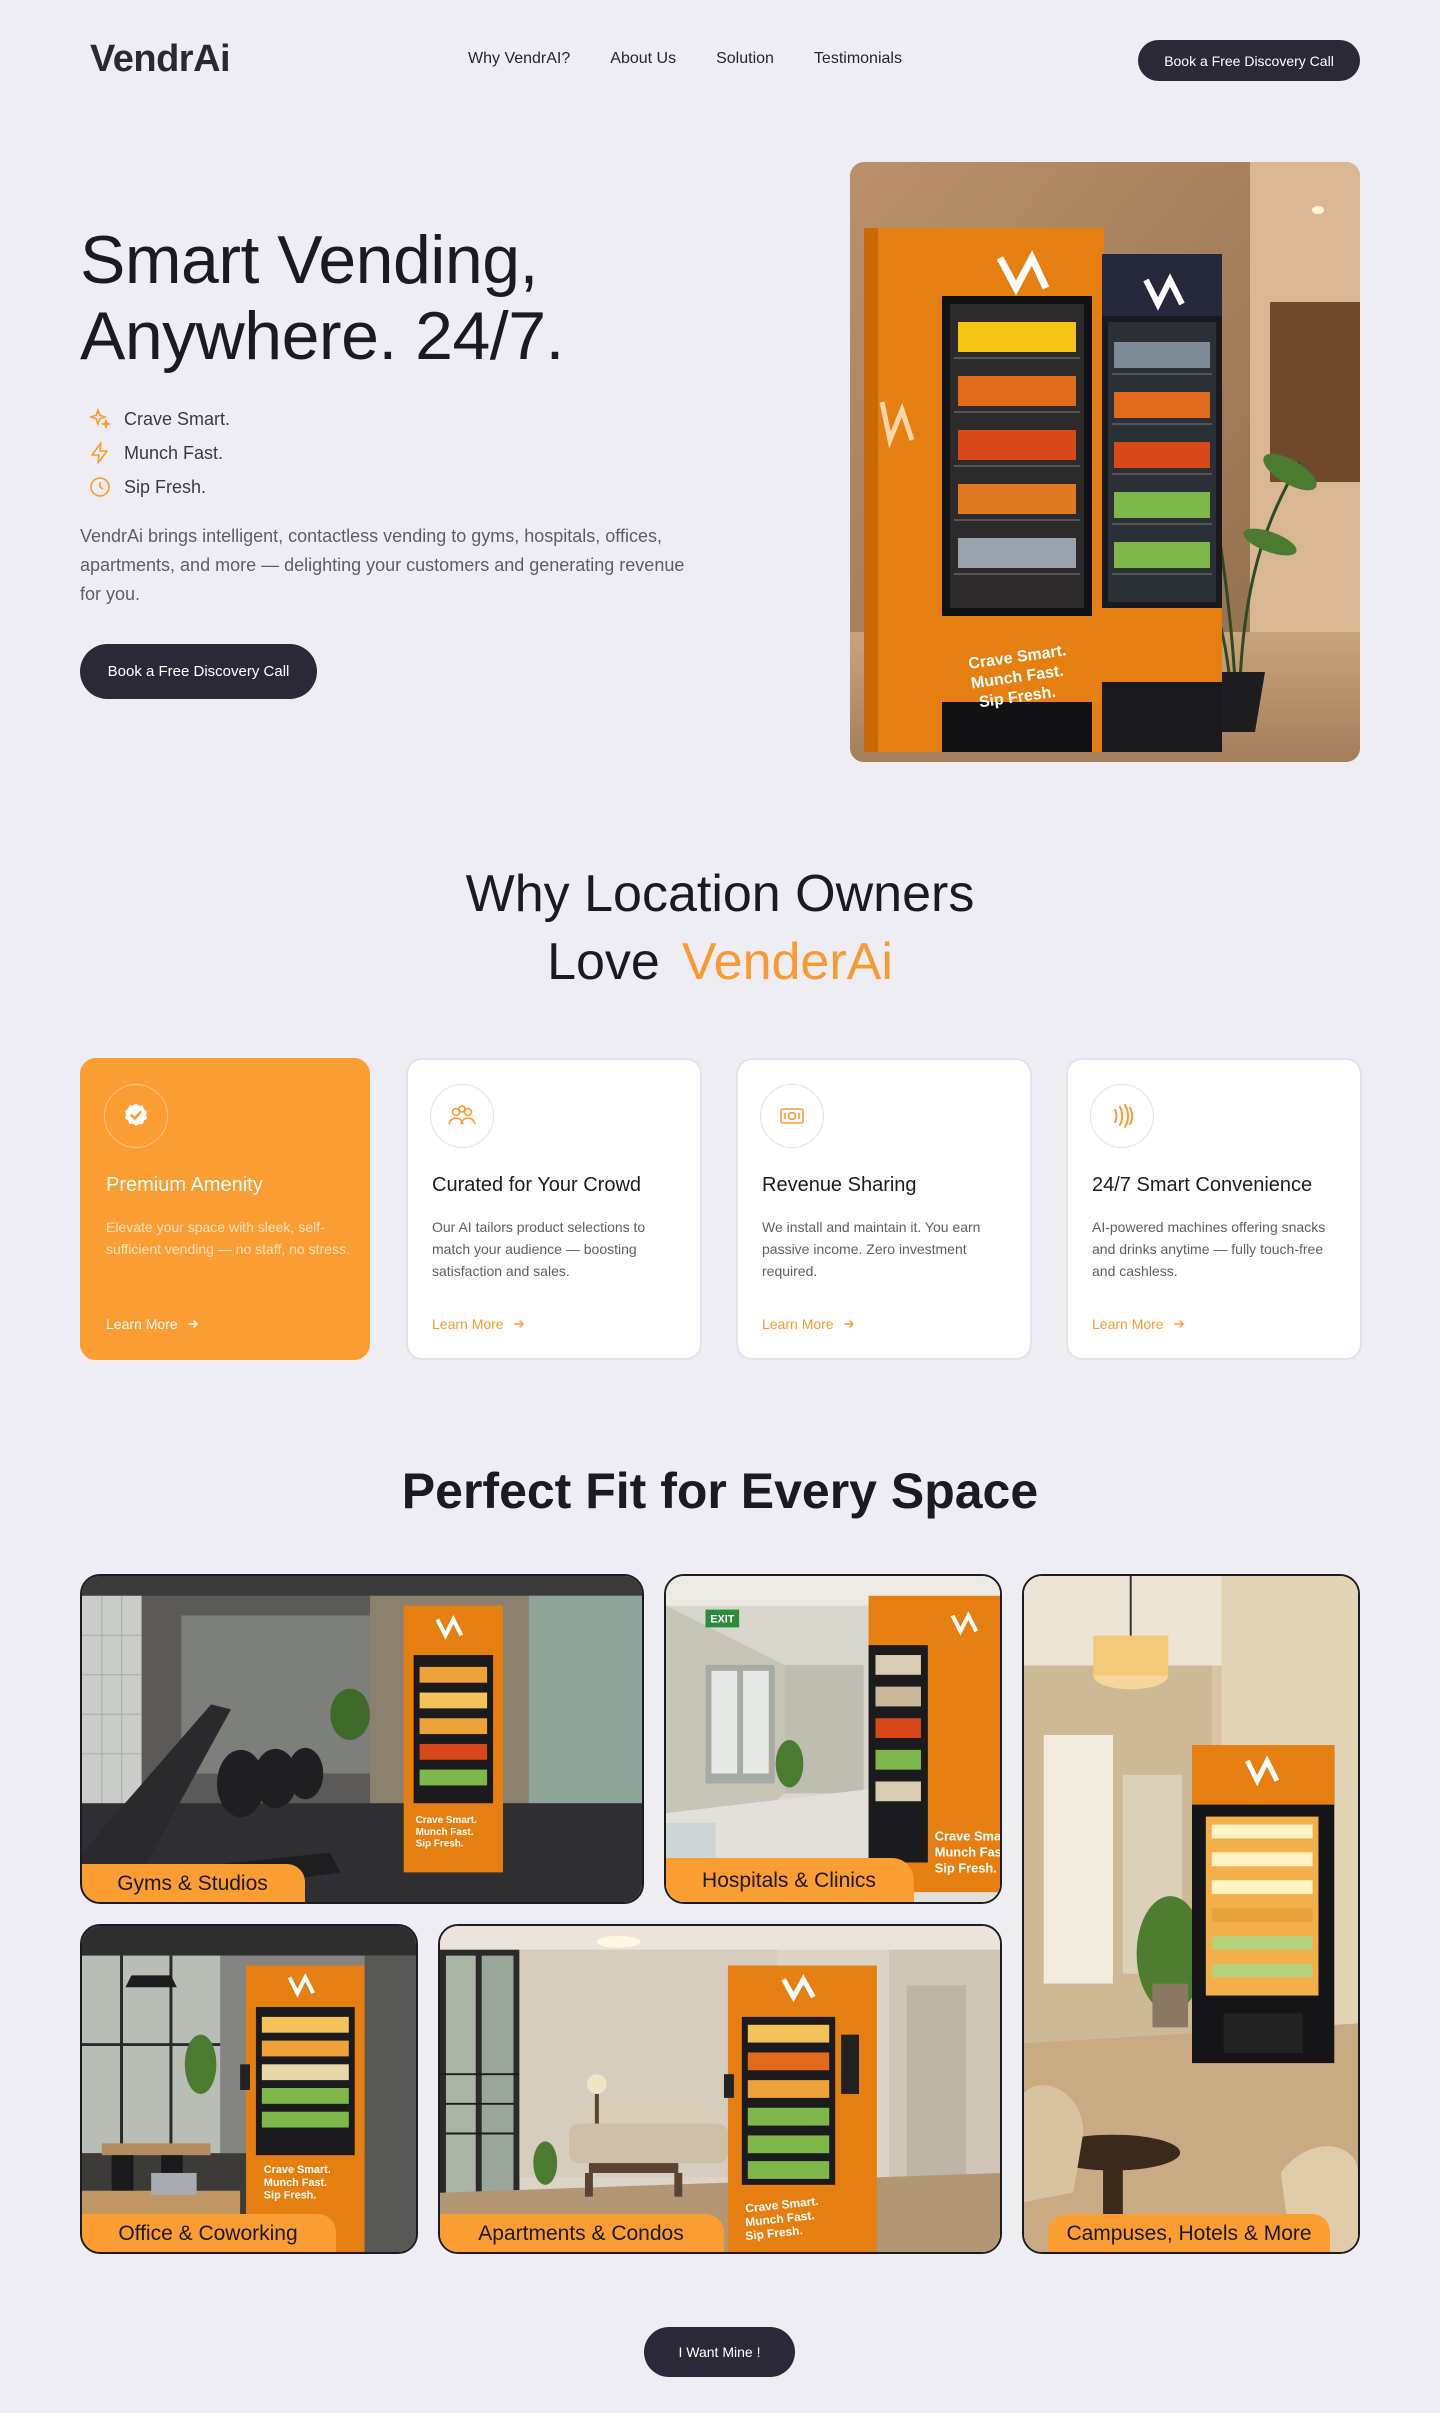 This screenshot has height=2413, width=1440. Describe the element at coordinates (858, 59) in the screenshot. I see `nav-link-testimonials: Testimonials` at that location.